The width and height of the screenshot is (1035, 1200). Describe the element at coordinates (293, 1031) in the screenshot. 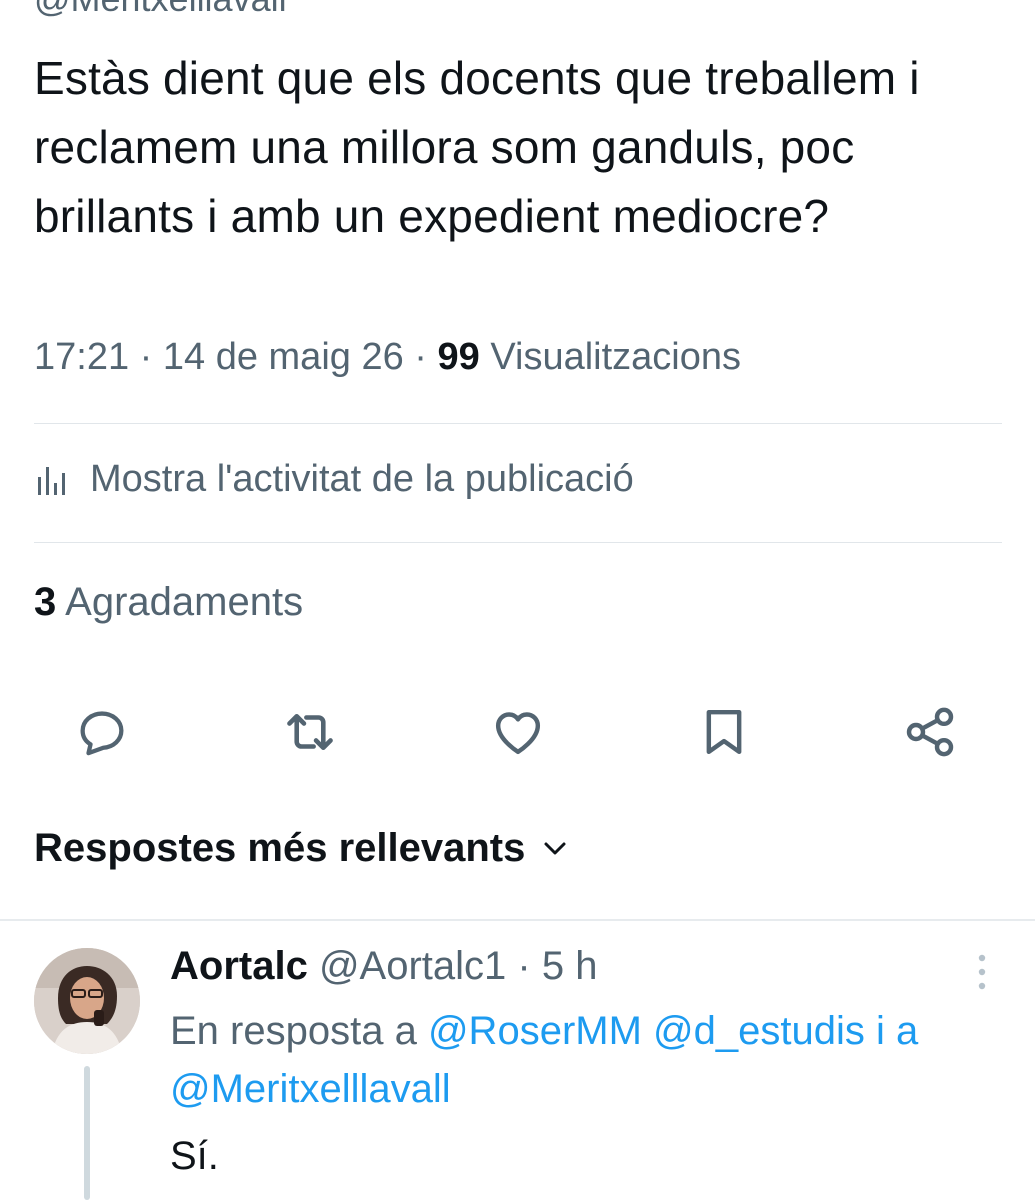

I see `reply-to-prefix: En resposta a` at that location.